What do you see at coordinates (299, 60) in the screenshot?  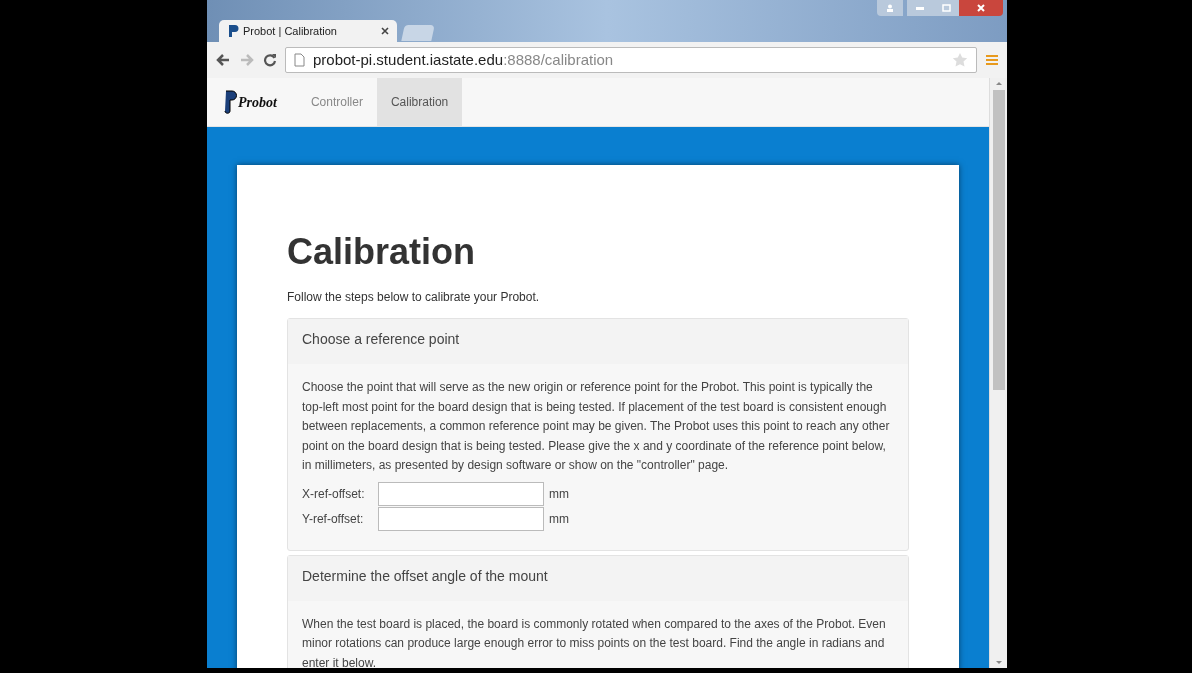 I see `page-icon` at bounding box center [299, 60].